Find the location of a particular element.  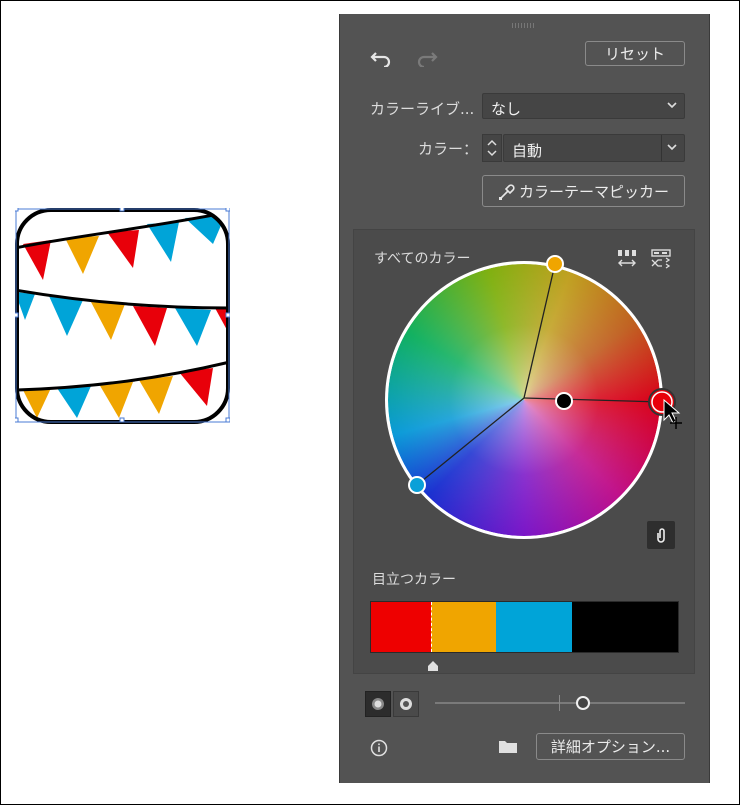

handle-orange is located at coordinates (555, 264).